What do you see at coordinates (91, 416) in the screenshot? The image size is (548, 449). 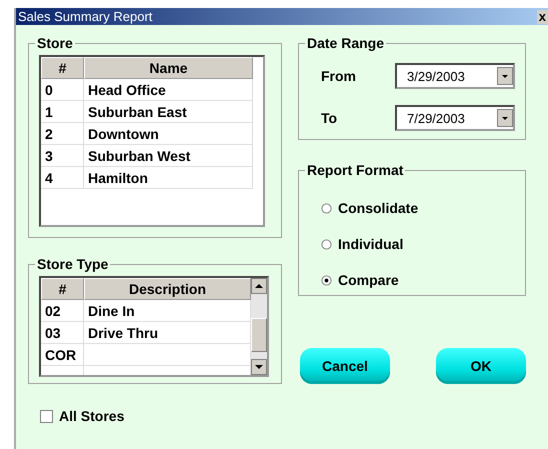 I see `checkbox-label: All Stores` at bounding box center [91, 416].